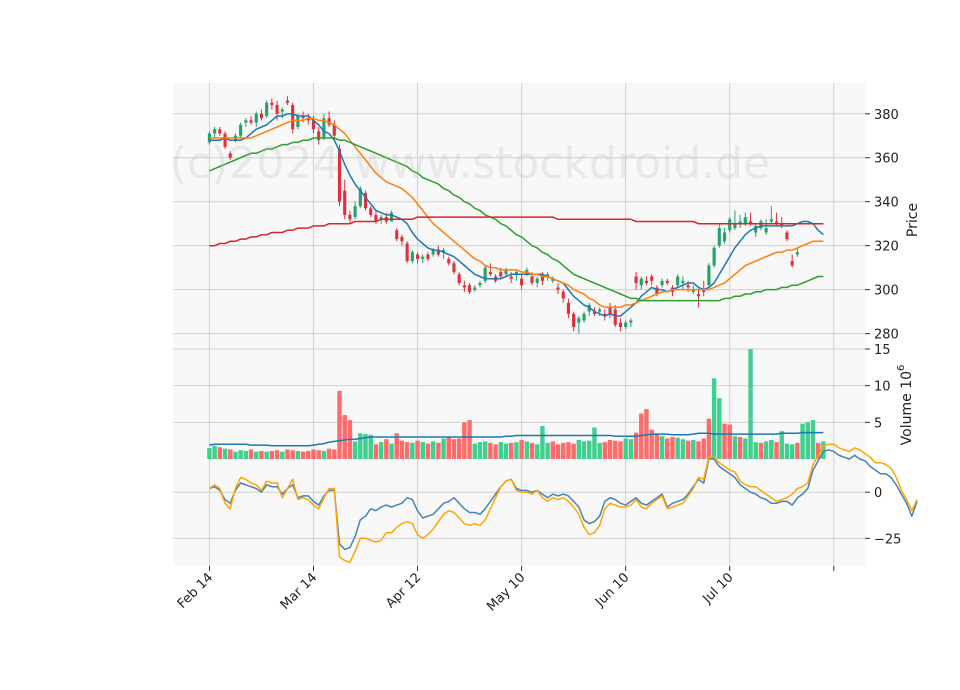  Describe the element at coordinates (299, 591) in the screenshot. I see `x-tick-label: Mar 14` at that location.